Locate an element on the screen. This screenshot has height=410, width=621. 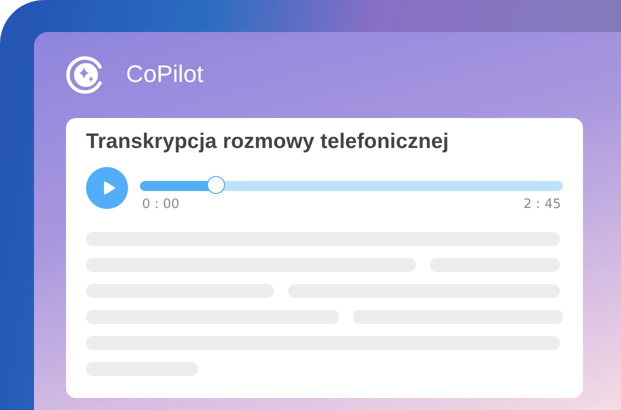
progress-thumb is located at coordinates (216, 185).